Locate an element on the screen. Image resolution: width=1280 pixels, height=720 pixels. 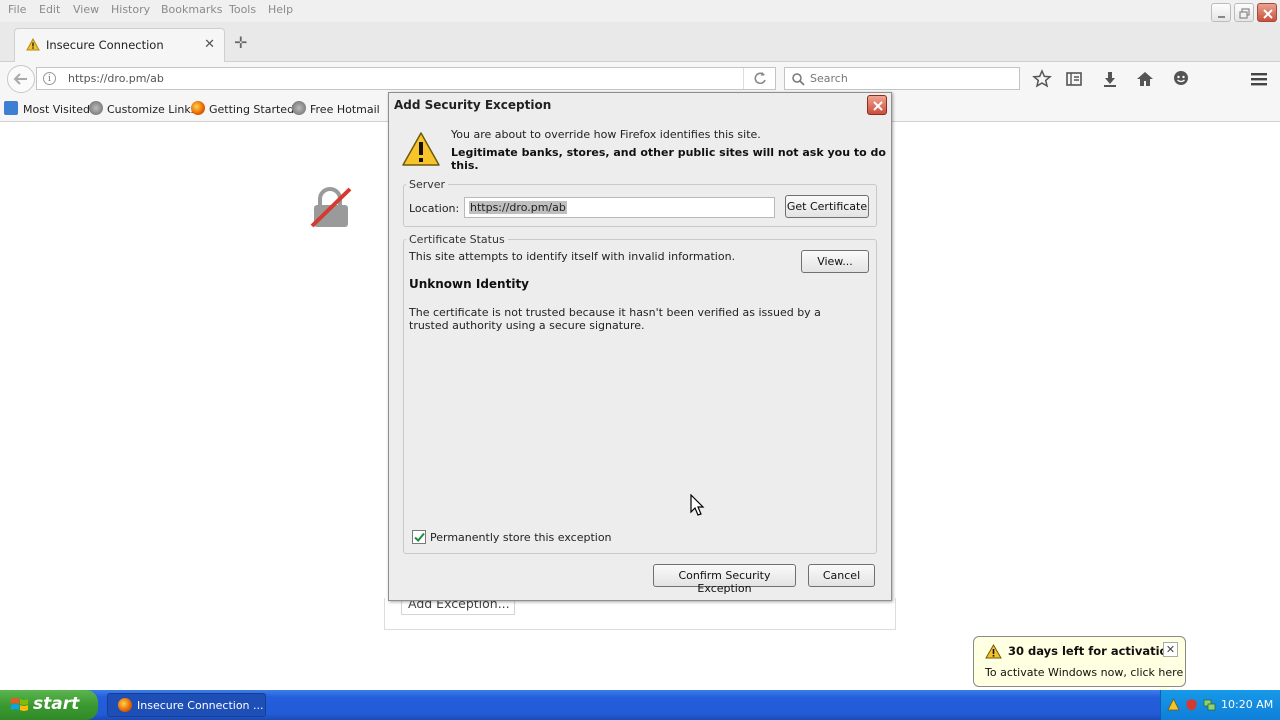
tab-insecure-connection: Insecure Connection ✕ is located at coordinates (119, 45).